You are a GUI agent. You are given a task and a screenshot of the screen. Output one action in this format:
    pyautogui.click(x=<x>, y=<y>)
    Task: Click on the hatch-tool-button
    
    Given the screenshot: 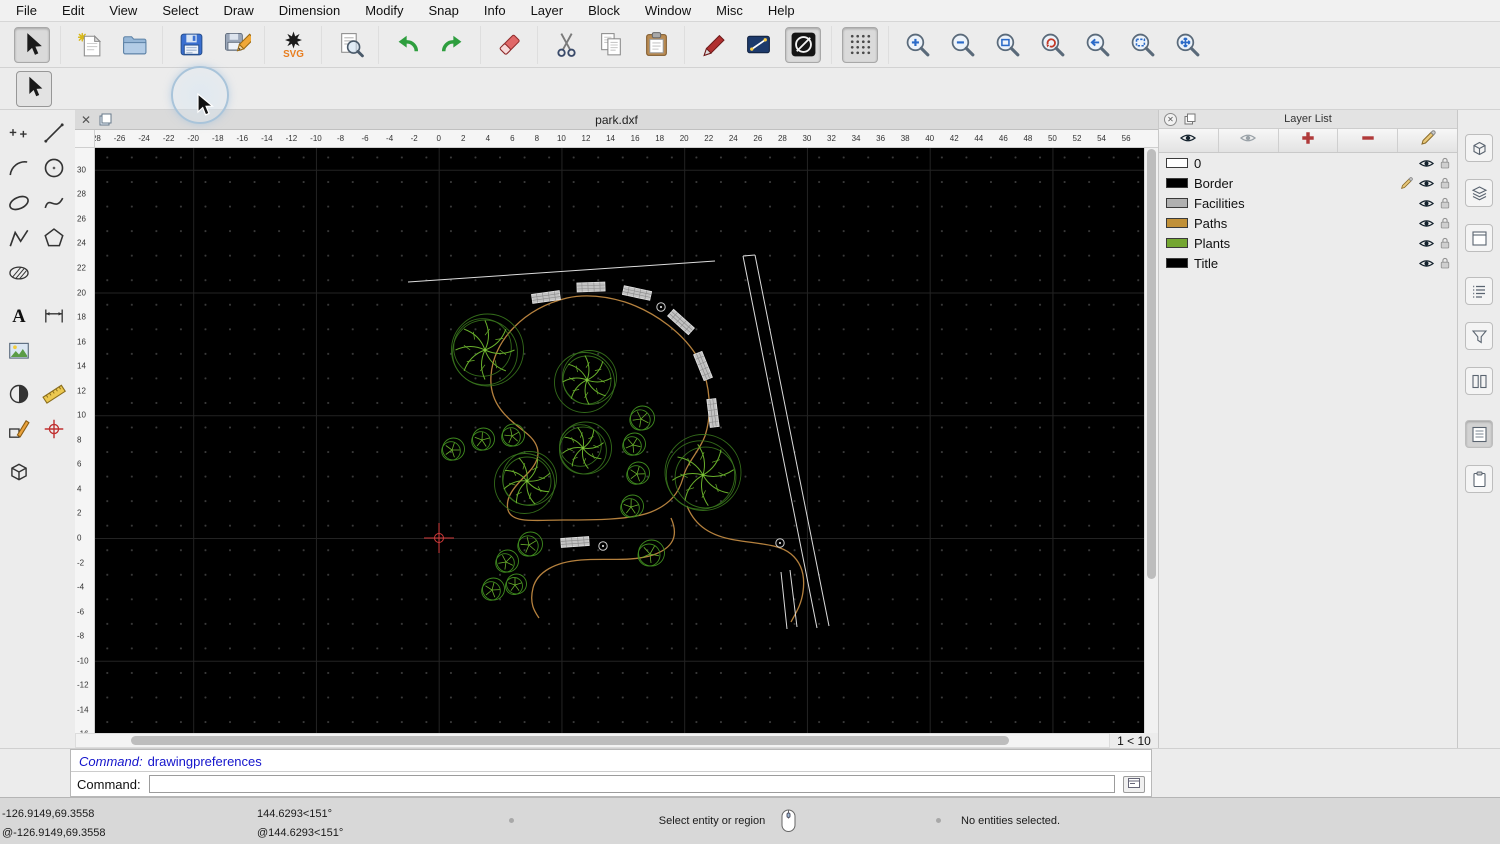 What is the action you would take?
    pyautogui.click(x=18, y=272)
    